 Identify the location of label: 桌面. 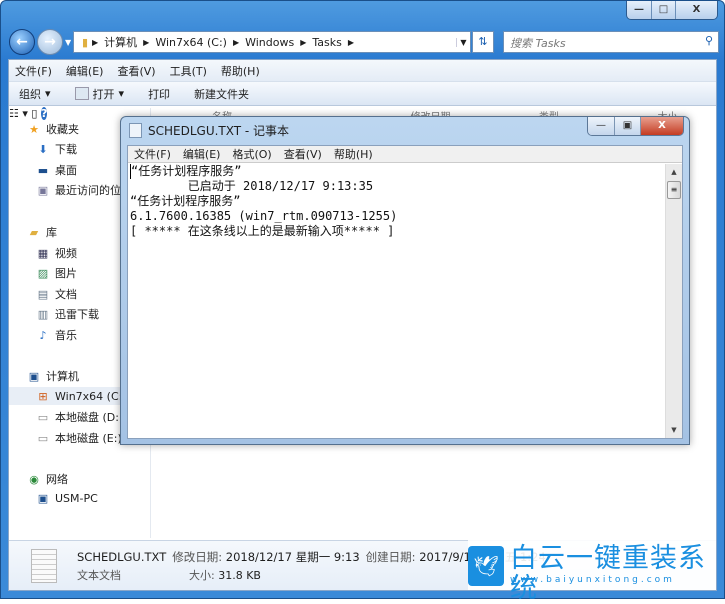
(66, 170).